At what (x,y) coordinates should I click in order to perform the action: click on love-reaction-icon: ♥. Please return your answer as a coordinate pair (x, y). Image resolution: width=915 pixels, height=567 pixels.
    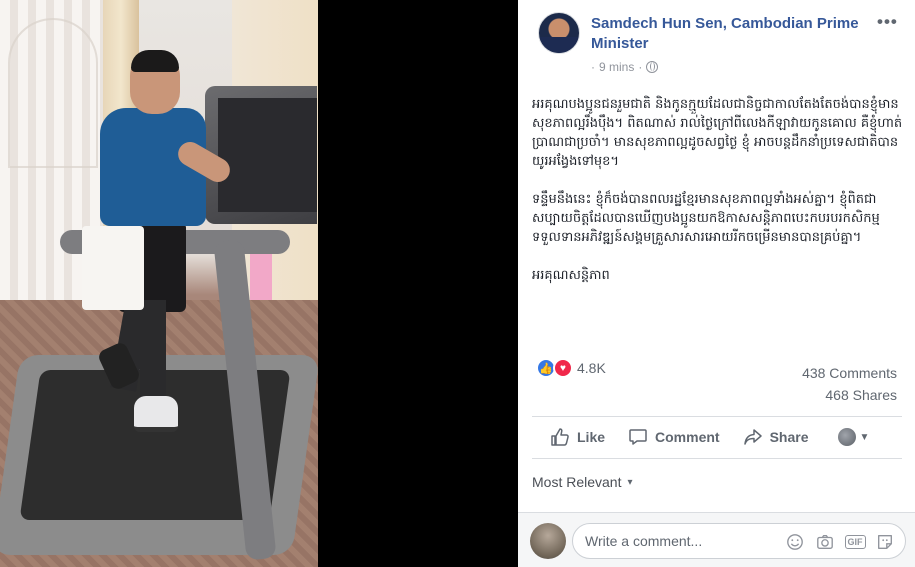
    Looking at the image, I should click on (563, 368).